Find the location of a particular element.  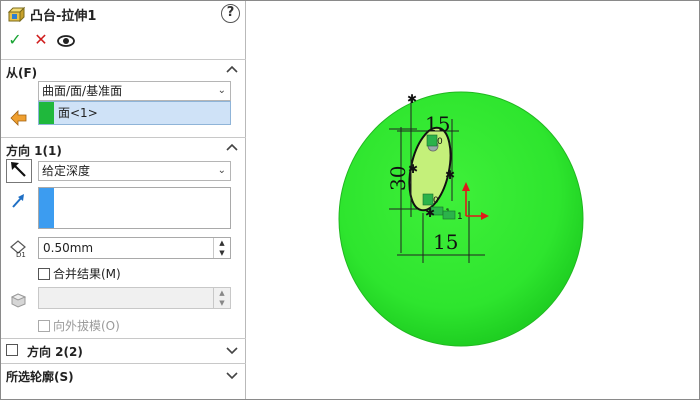

from-section-label: 从(F) is located at coordinates (22, 73).